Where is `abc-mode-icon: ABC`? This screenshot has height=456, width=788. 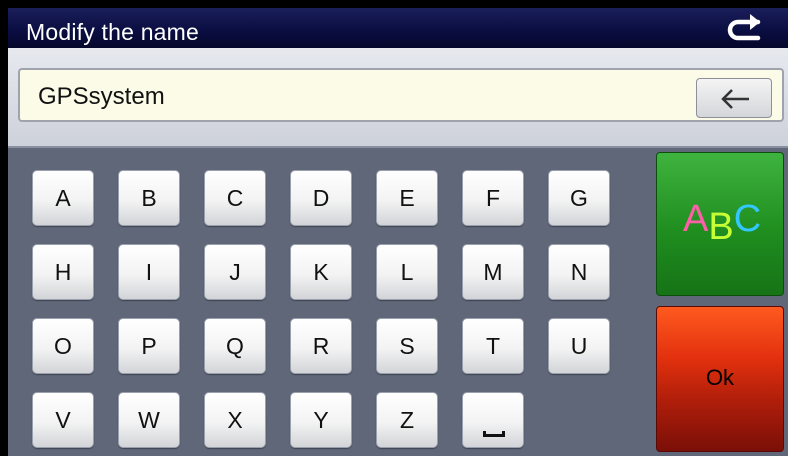
abc-mode-icon: ABC is located at coordinates (722, 222).